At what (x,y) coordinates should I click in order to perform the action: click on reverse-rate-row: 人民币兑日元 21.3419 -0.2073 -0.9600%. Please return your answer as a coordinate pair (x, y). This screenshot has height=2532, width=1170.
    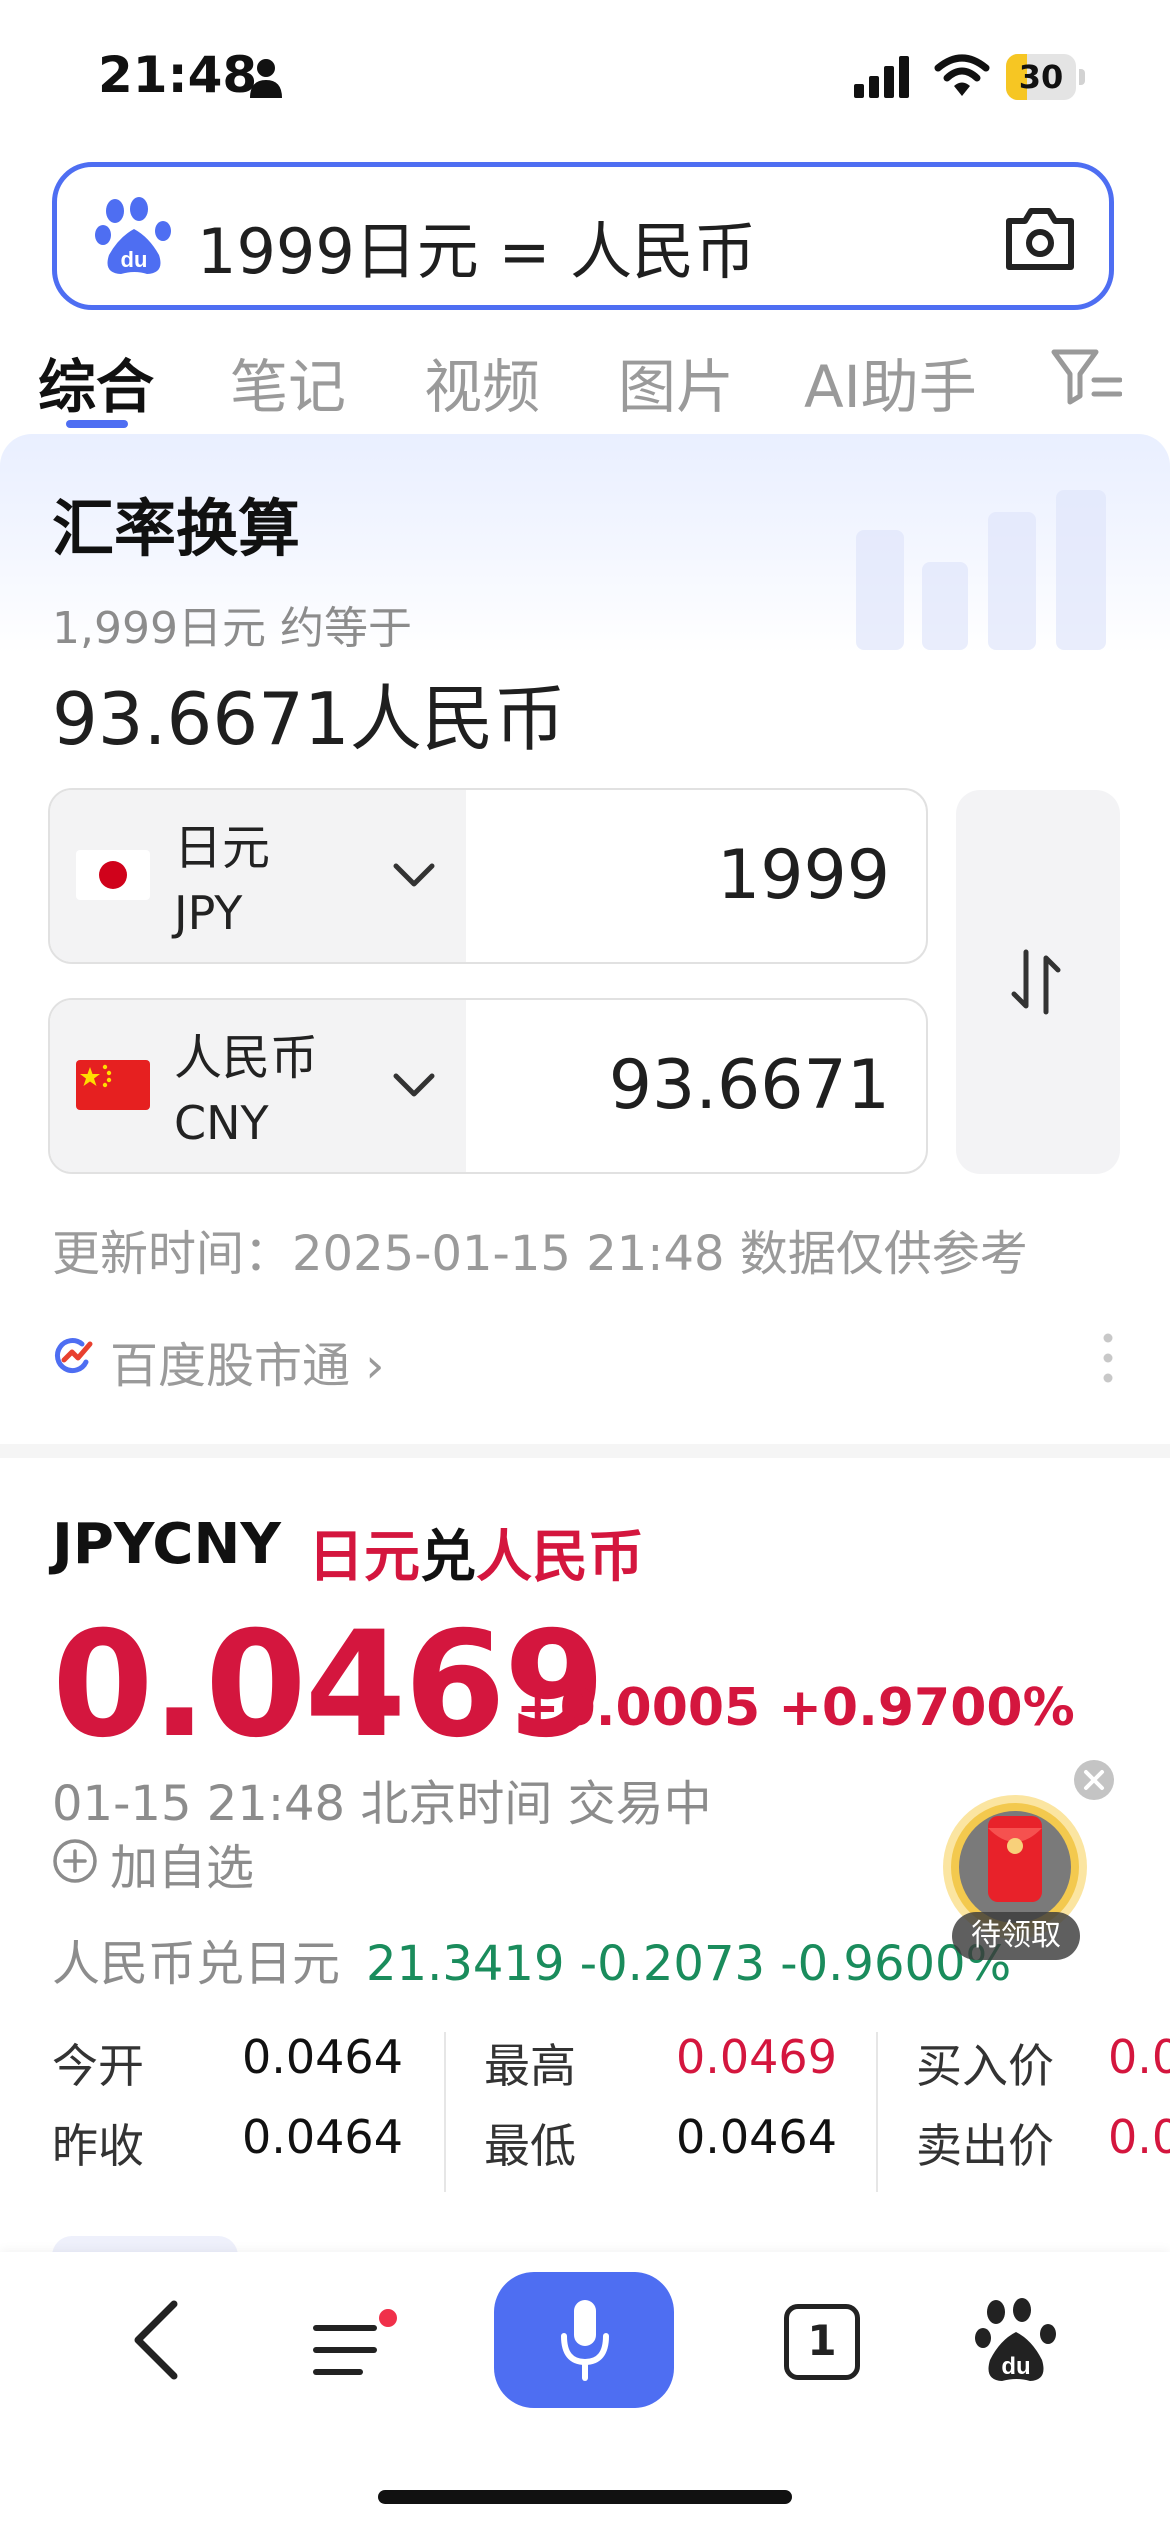
    Looking at the image, I should click on (531, 1959).